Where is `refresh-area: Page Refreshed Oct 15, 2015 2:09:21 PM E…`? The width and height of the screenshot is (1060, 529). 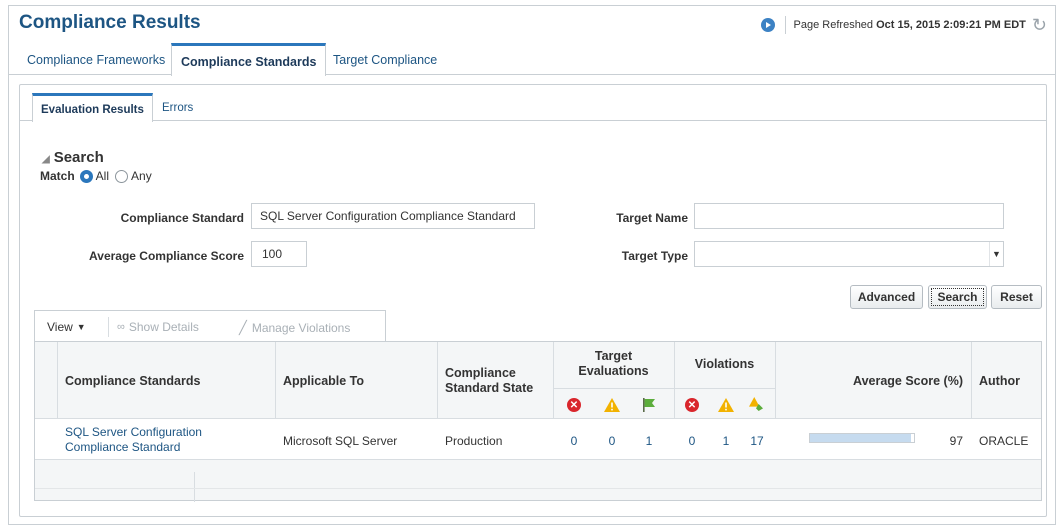 refresh-area: Page Refreshed Oct 15, 2015 2:09:21 PM E… is located at coordinates (903, 25).